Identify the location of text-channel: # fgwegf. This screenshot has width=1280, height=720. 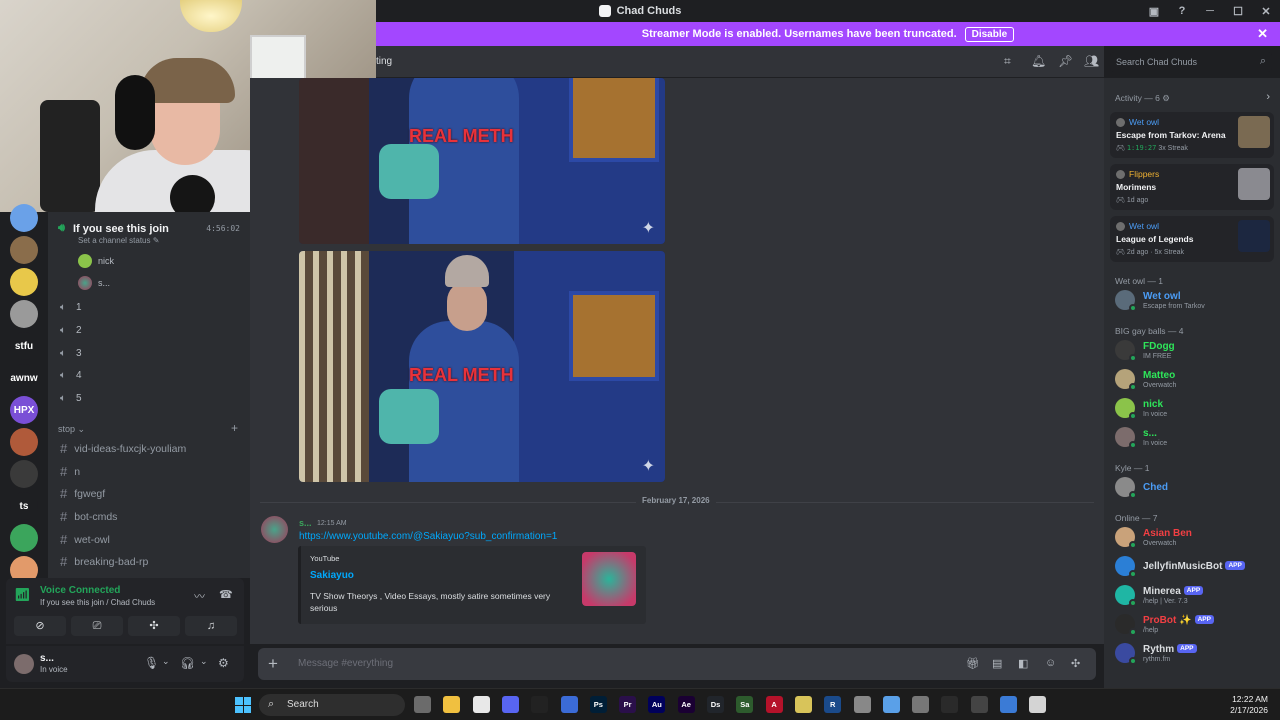
(82, 493).